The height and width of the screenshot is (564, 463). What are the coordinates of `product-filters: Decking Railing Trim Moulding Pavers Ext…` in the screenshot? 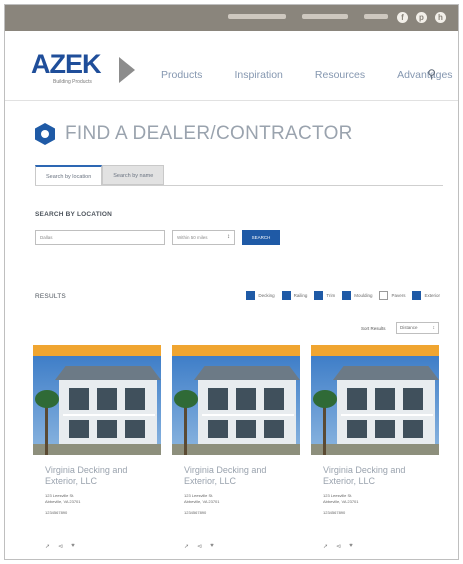 It's located at (343, 295).